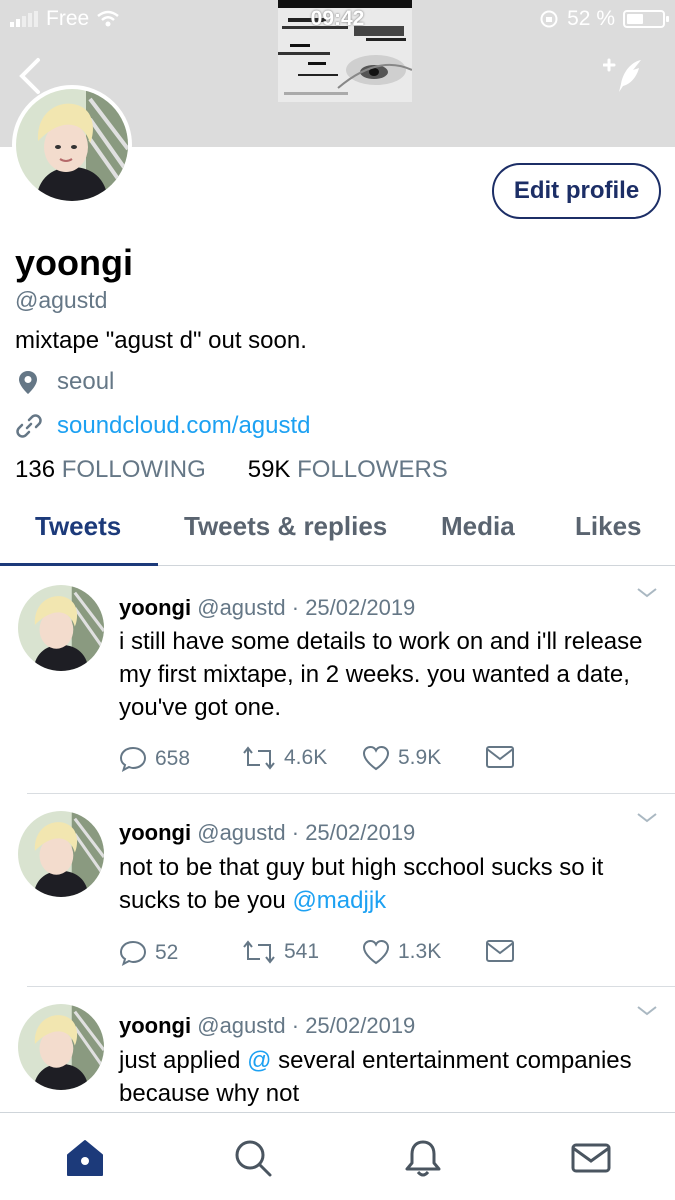 Image resolution: width=675 pixels, height=1200 pixels. I want to click on compose-feather-icon, so click(621, 75).